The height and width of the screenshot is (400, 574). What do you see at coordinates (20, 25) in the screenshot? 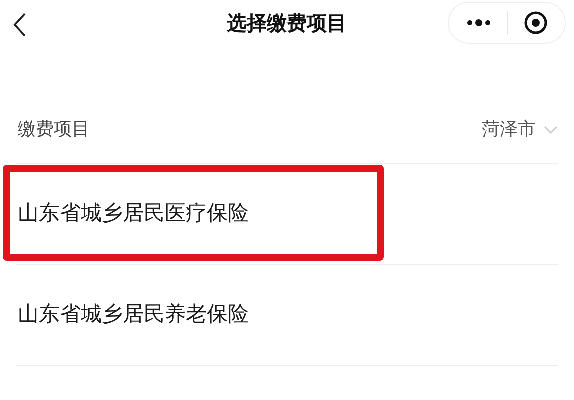
I see `back-icon` at bounding box center [20, 25].